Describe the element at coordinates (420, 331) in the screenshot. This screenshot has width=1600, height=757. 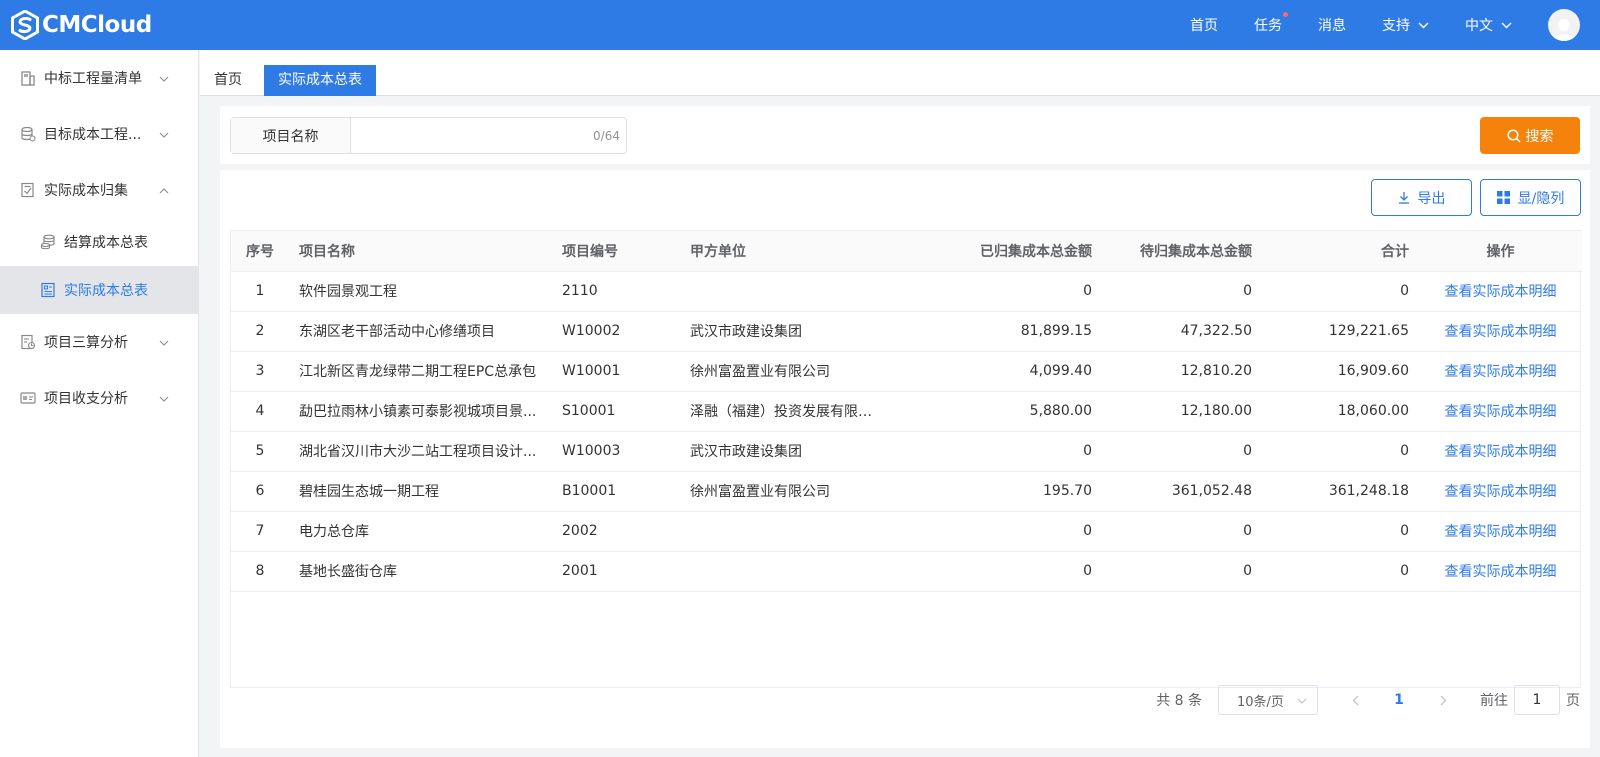
I see `cell-project-name: 东湖区老干部活动中心修缮项目` at that location.